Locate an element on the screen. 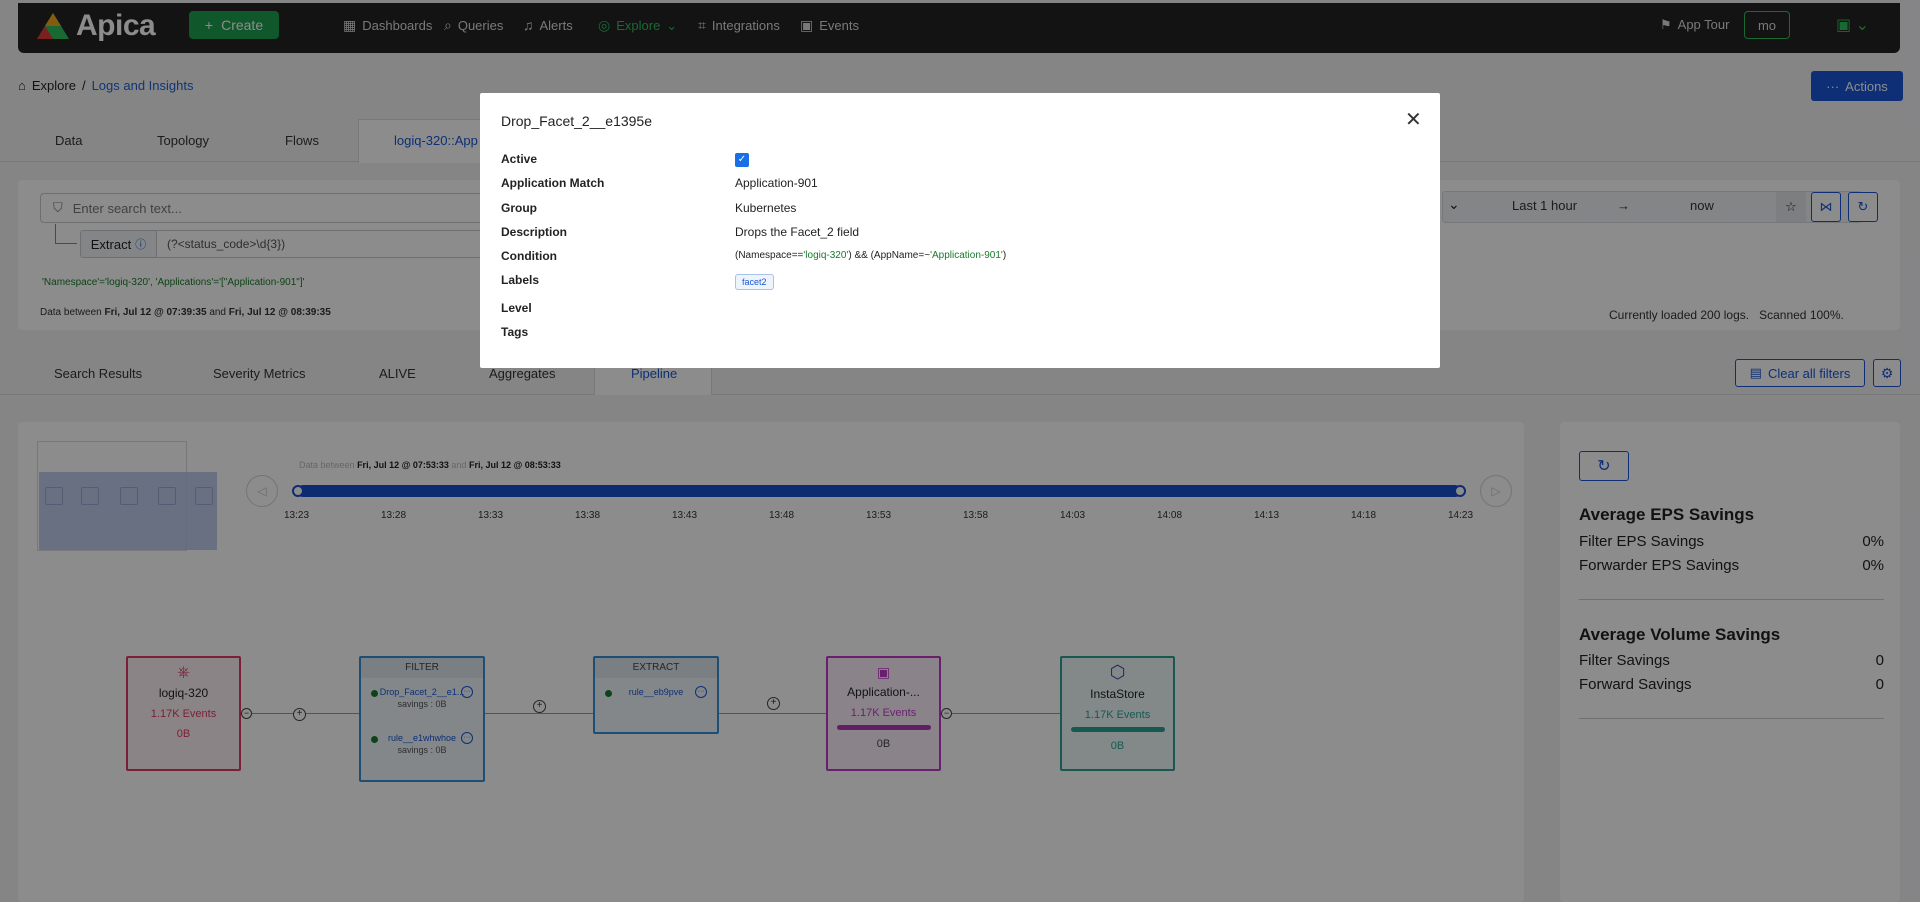 The height and width of the screenshot is (902, 1920). label-level: Level is located at coordinates (516, 308).